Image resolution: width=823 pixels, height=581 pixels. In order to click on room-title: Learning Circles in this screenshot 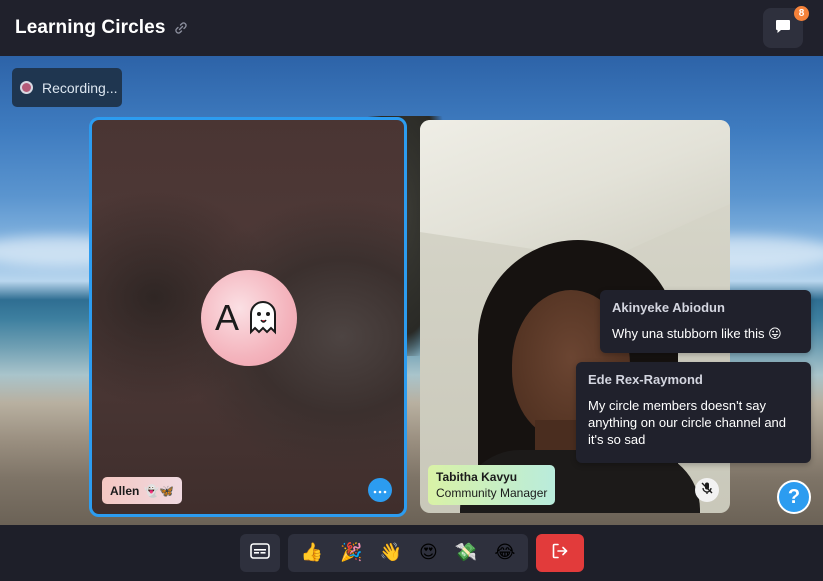, I will do `click(90, 27)`.